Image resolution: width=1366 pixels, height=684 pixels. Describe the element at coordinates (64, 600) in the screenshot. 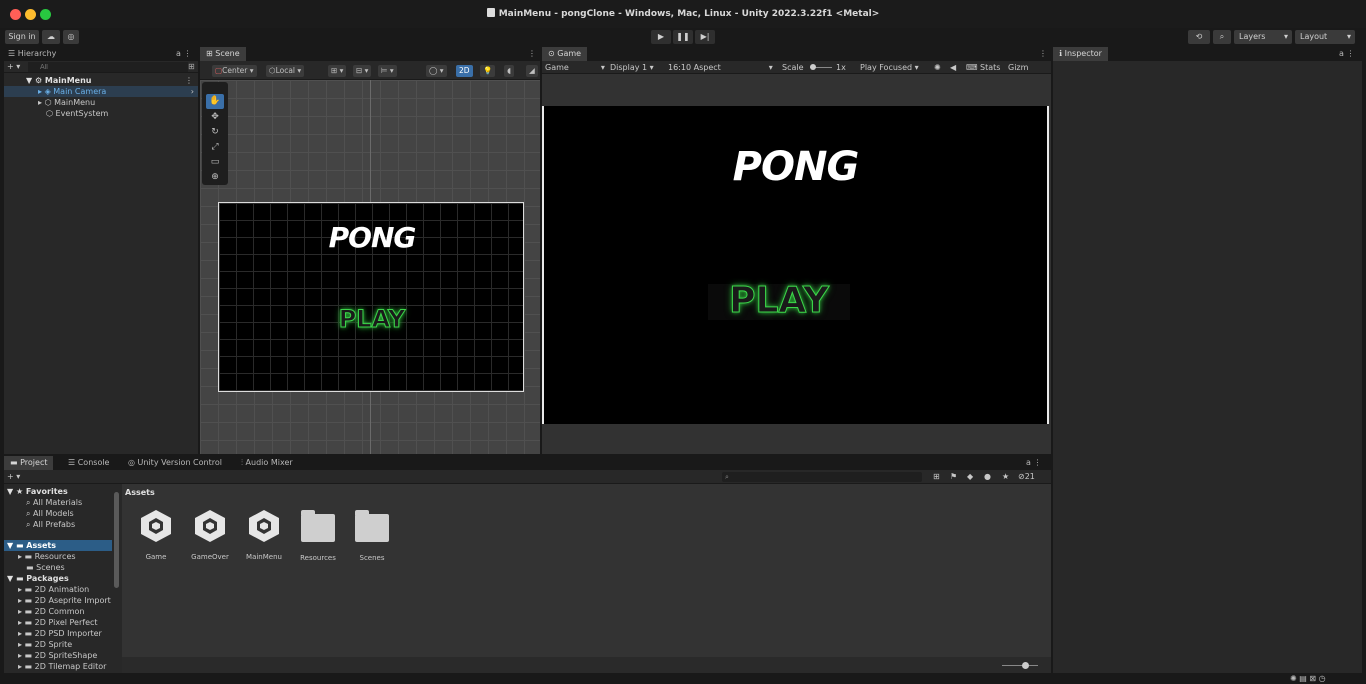

I see `package-item: ▸ ▬ 2D Aseprite Import` at that location.